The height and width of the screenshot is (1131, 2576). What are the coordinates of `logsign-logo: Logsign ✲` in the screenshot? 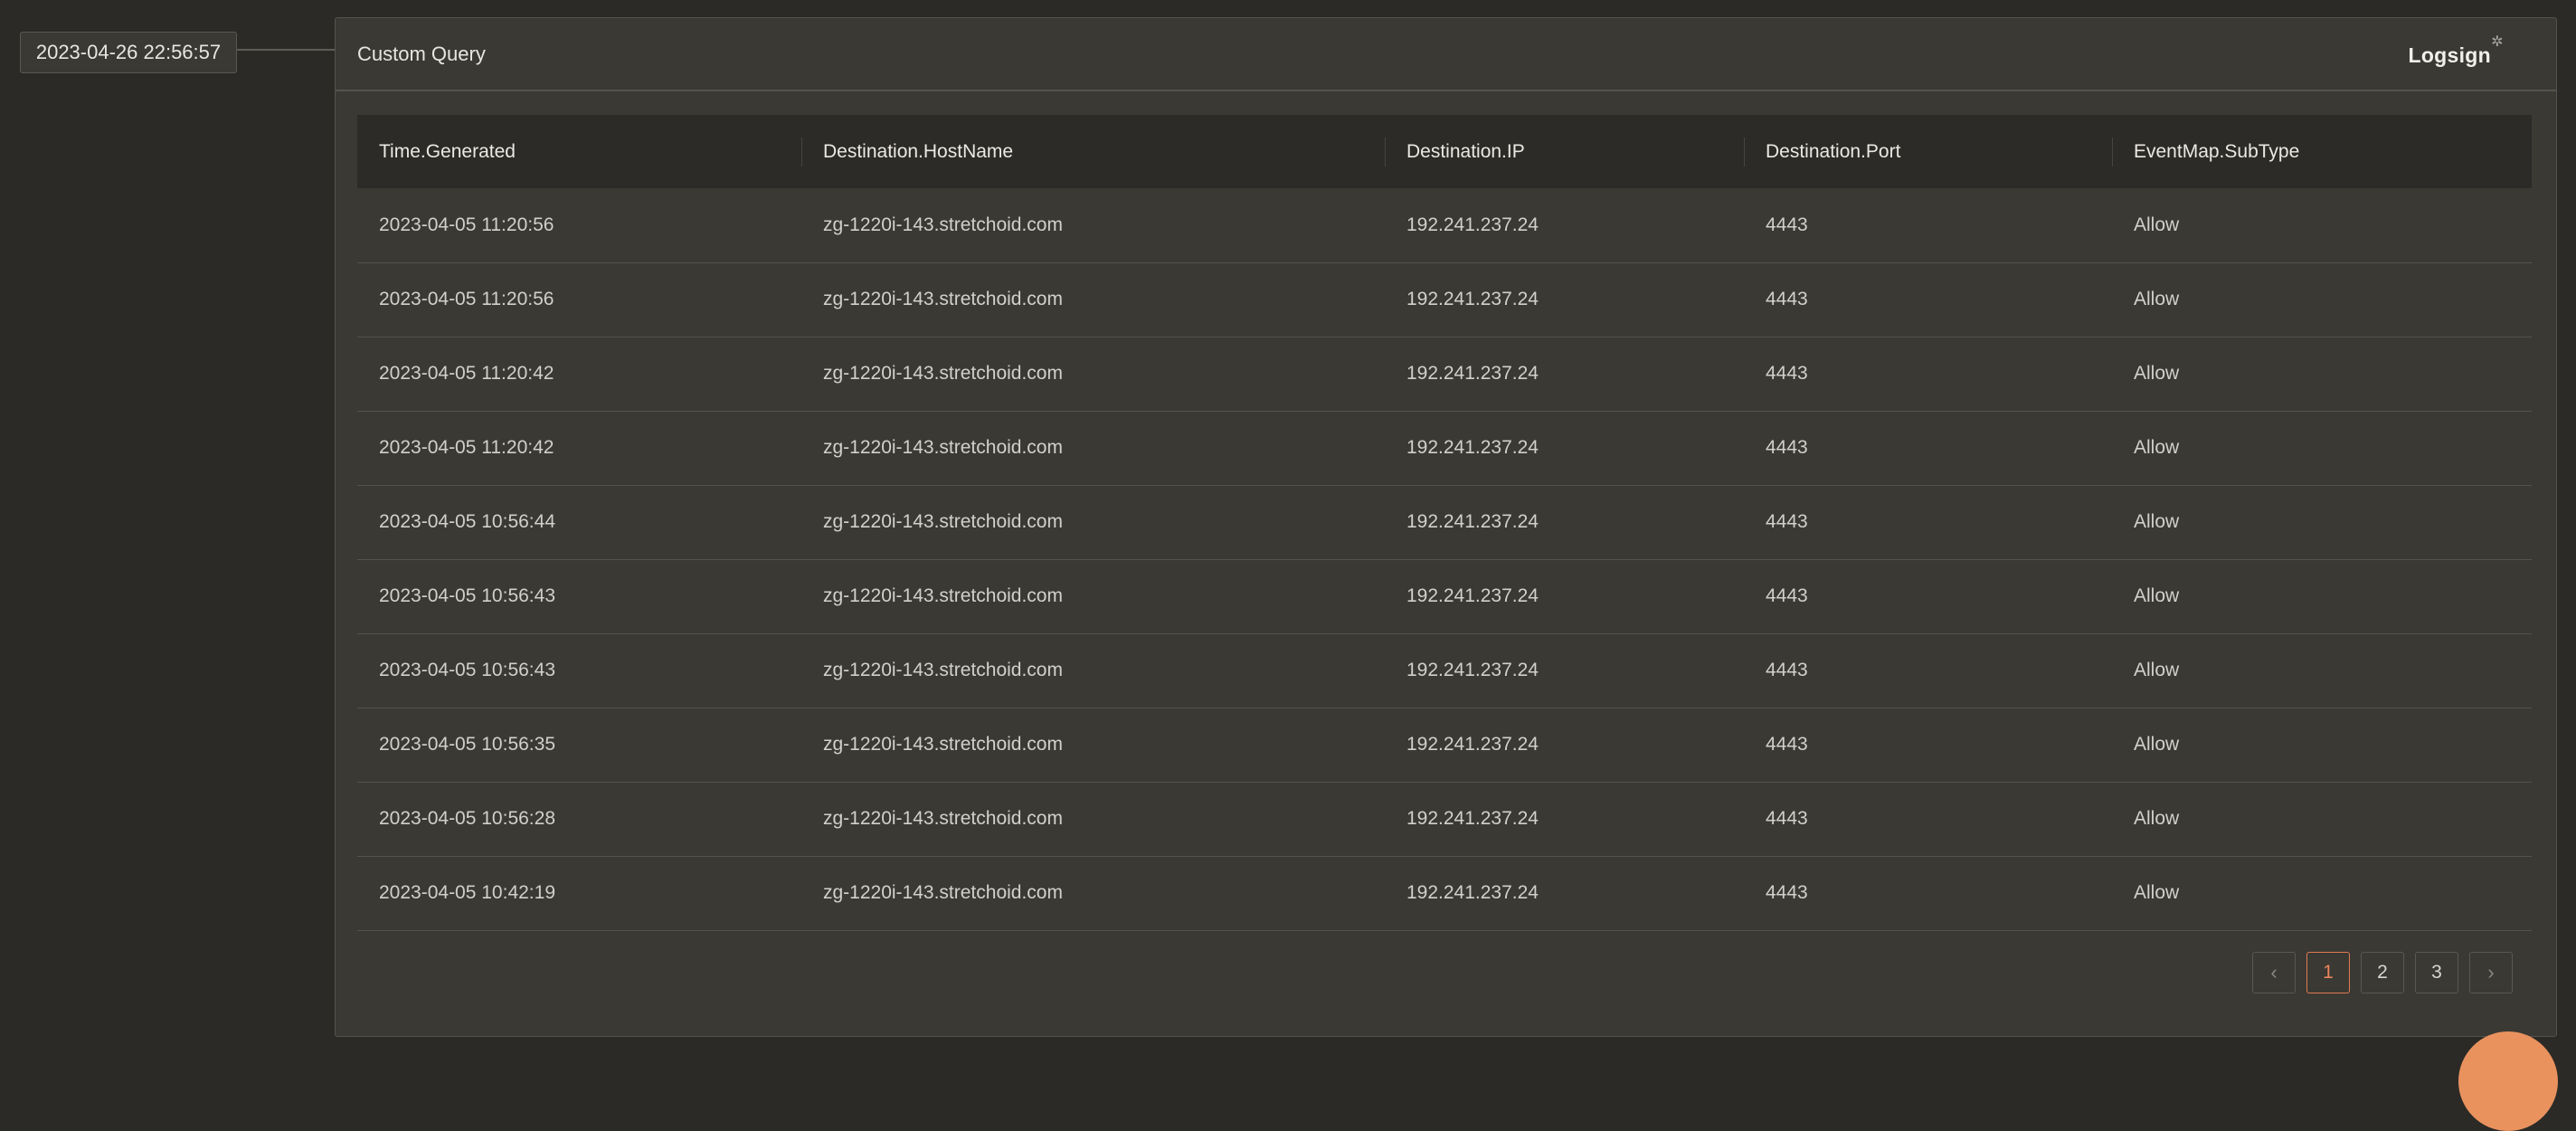 It's located at (2455, 51).